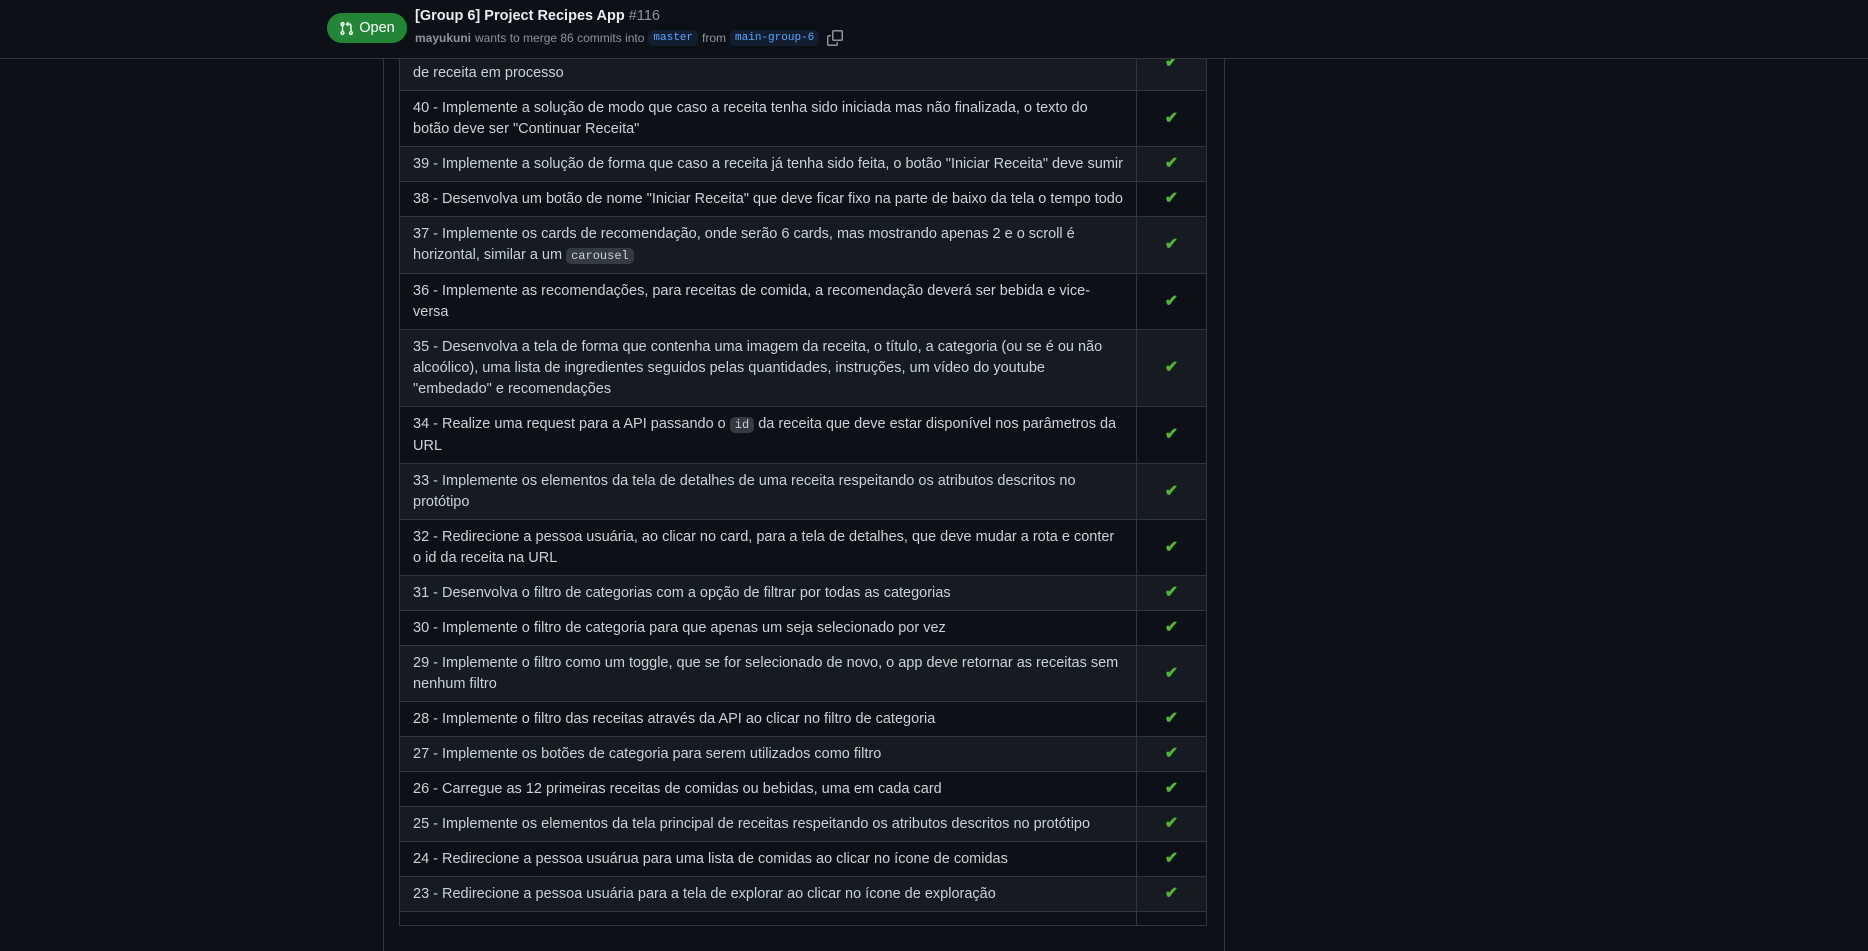  What do you see at coordinates (835, 38) in the screenshot?
I see `copy-icon` at bounding box center [835, 38].